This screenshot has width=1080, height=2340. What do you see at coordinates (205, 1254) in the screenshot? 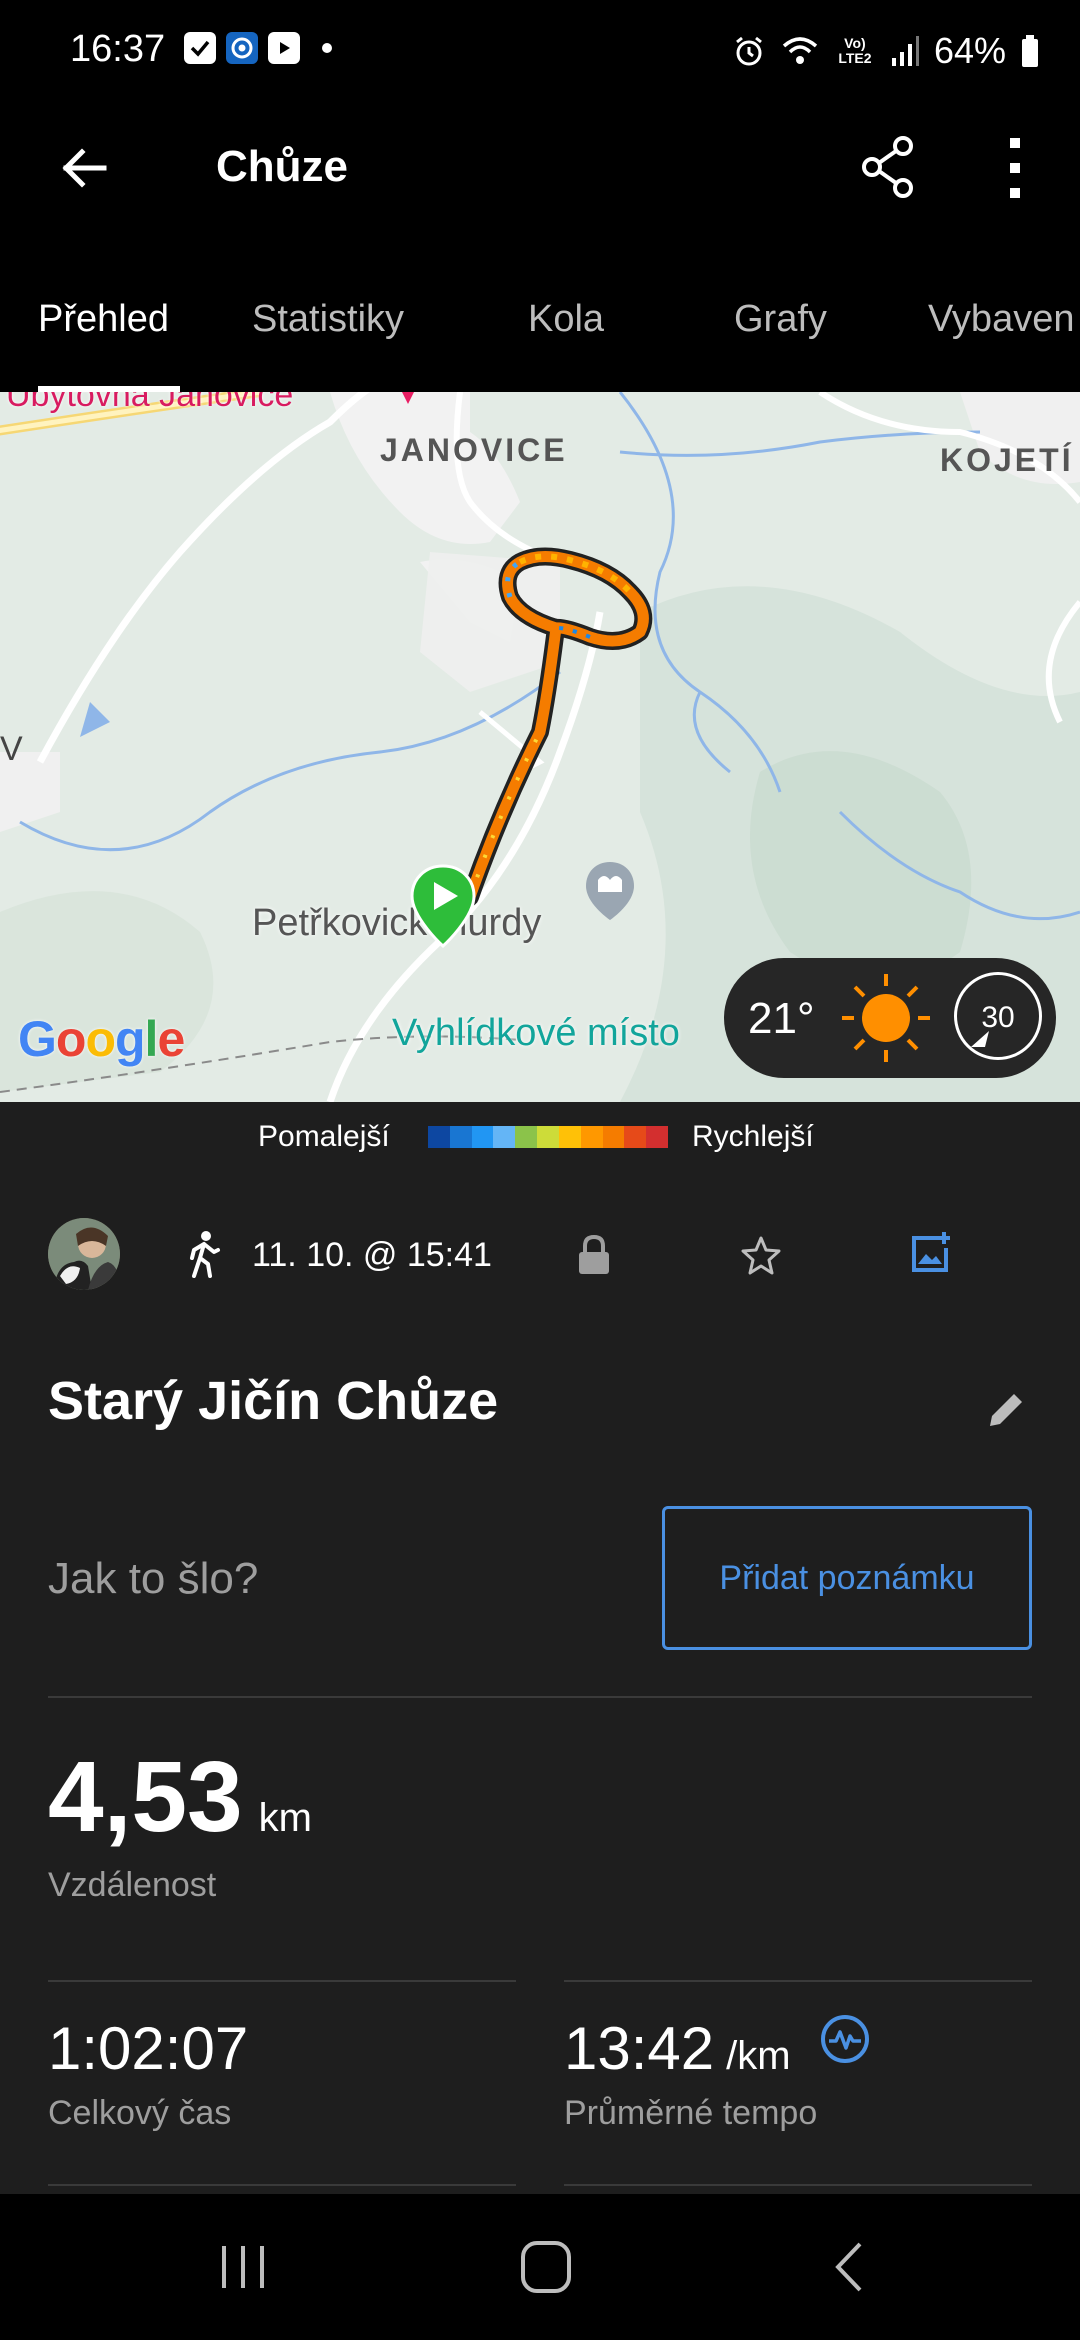
I see `walking-icon` at bounding box center [205, 1254].